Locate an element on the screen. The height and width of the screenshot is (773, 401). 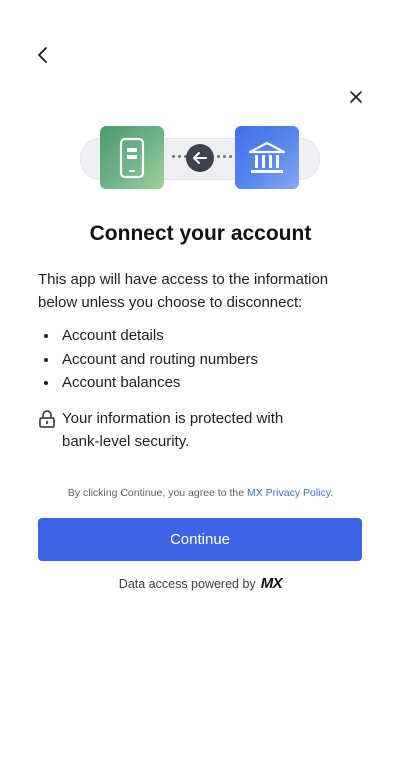
arrow-circle is located at coordinates (200, 158).